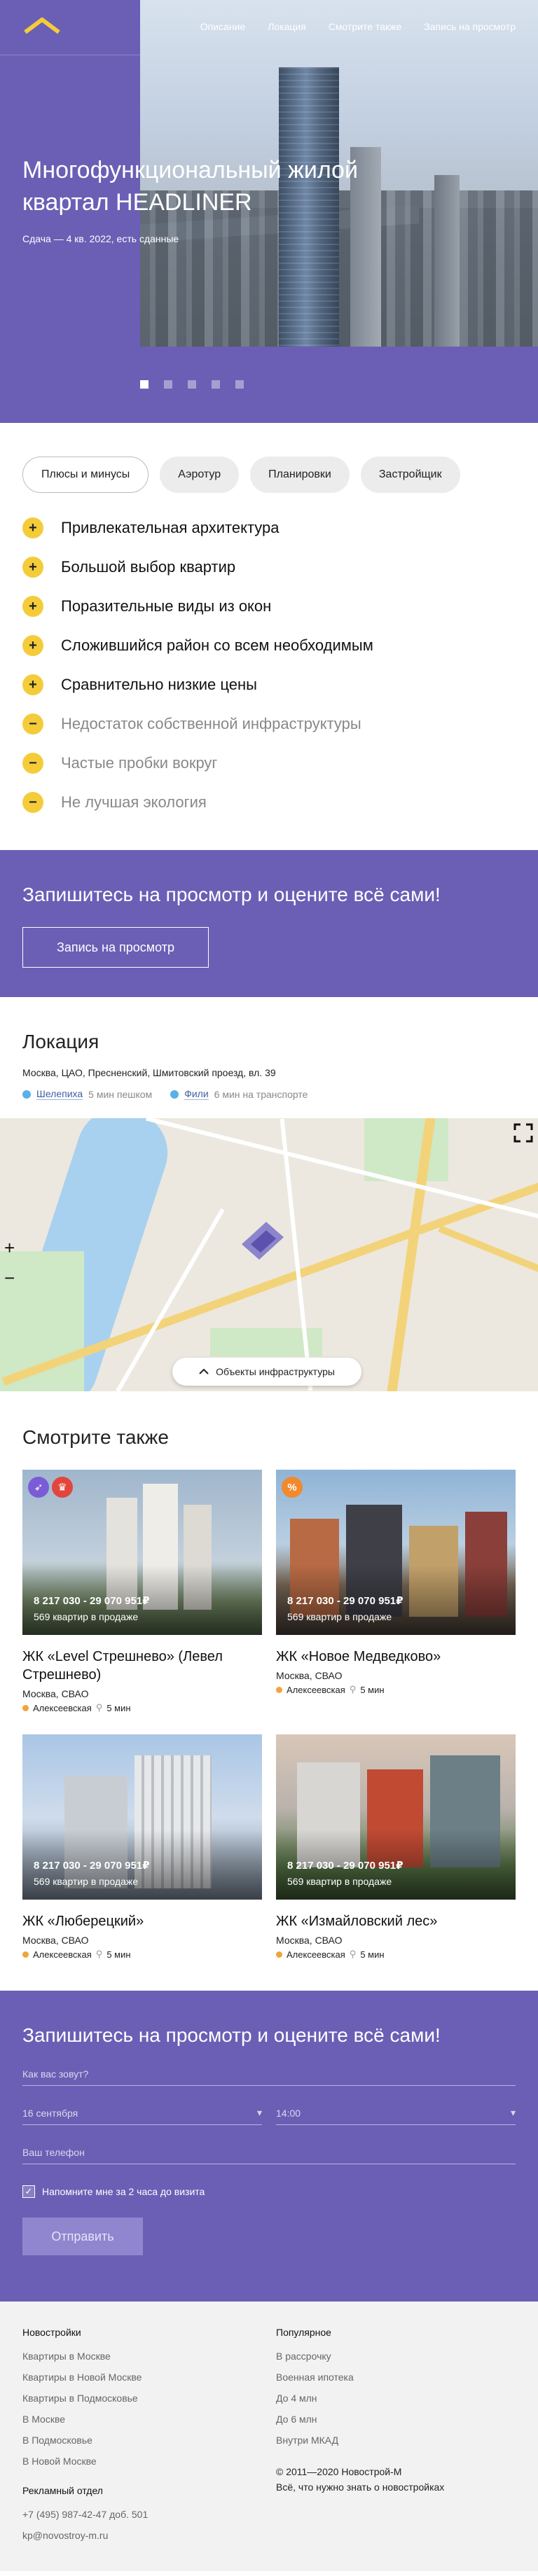 The height and width of the screenshot is (2576, 538). What do you see at coordinates (339, 2471) in the screenshot?
I see `copyright: © 2011—2020 Новострой-М` at bounding box center [339, 2471].